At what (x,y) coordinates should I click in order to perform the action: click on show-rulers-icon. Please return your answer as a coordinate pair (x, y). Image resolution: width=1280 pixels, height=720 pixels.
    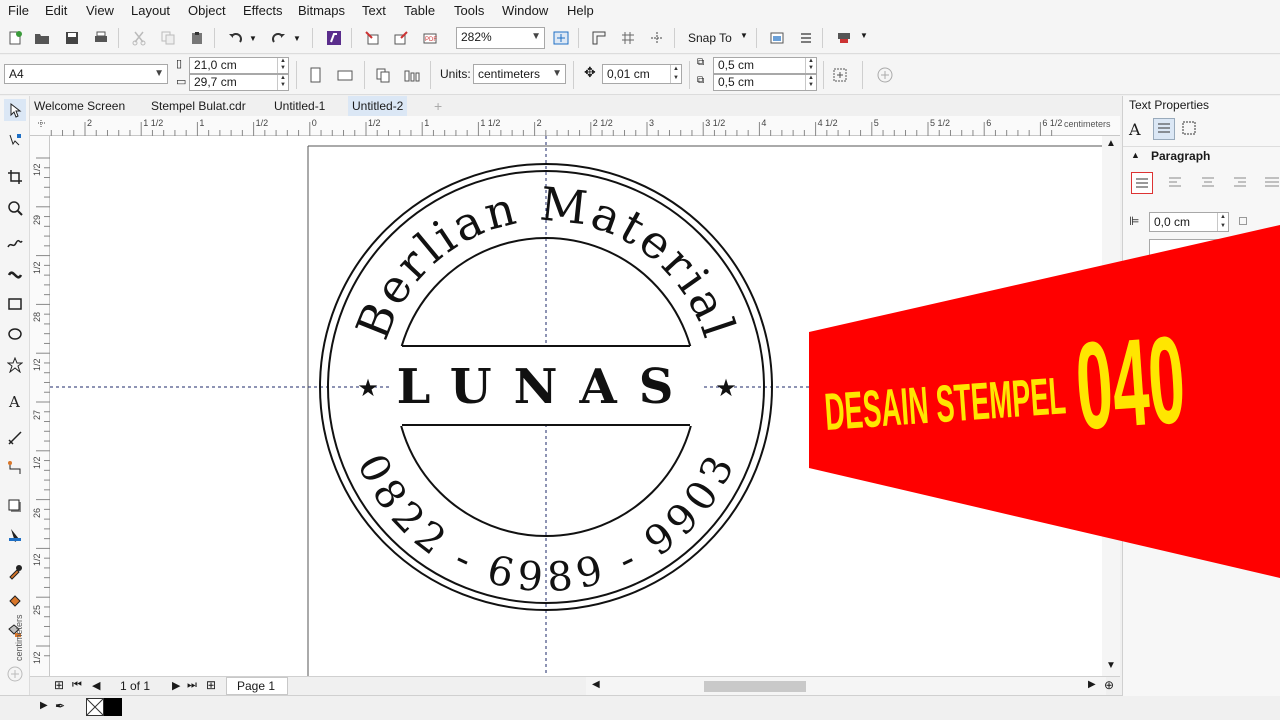
    Looking at the image, I should click on (599, 38).